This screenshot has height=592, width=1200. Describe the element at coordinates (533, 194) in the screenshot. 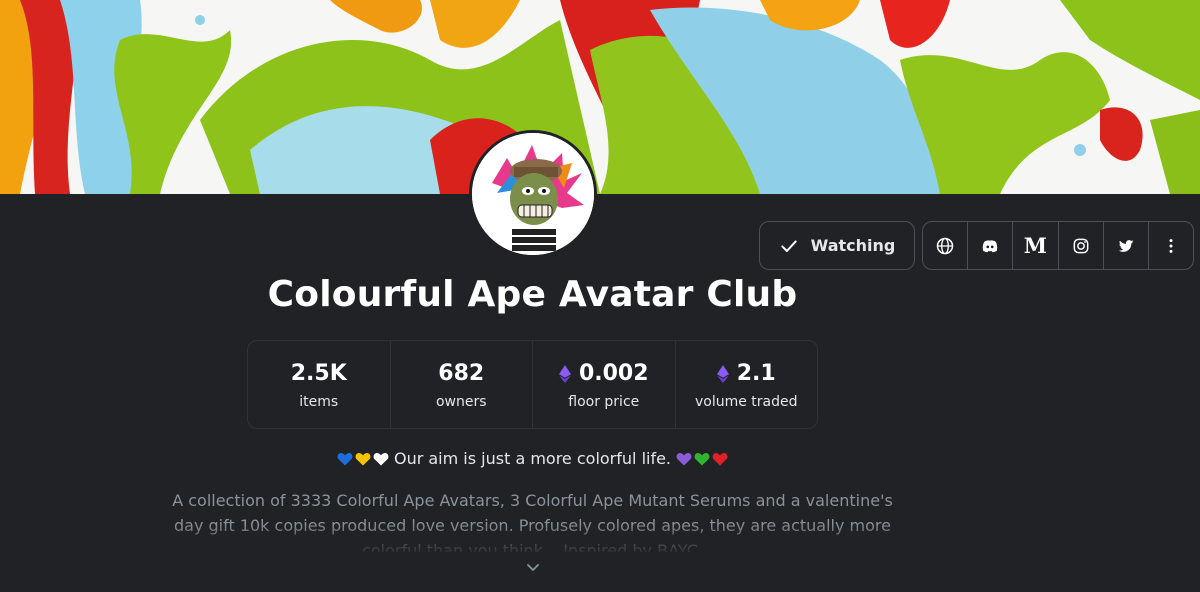

I see `collection-avatar` at that location.